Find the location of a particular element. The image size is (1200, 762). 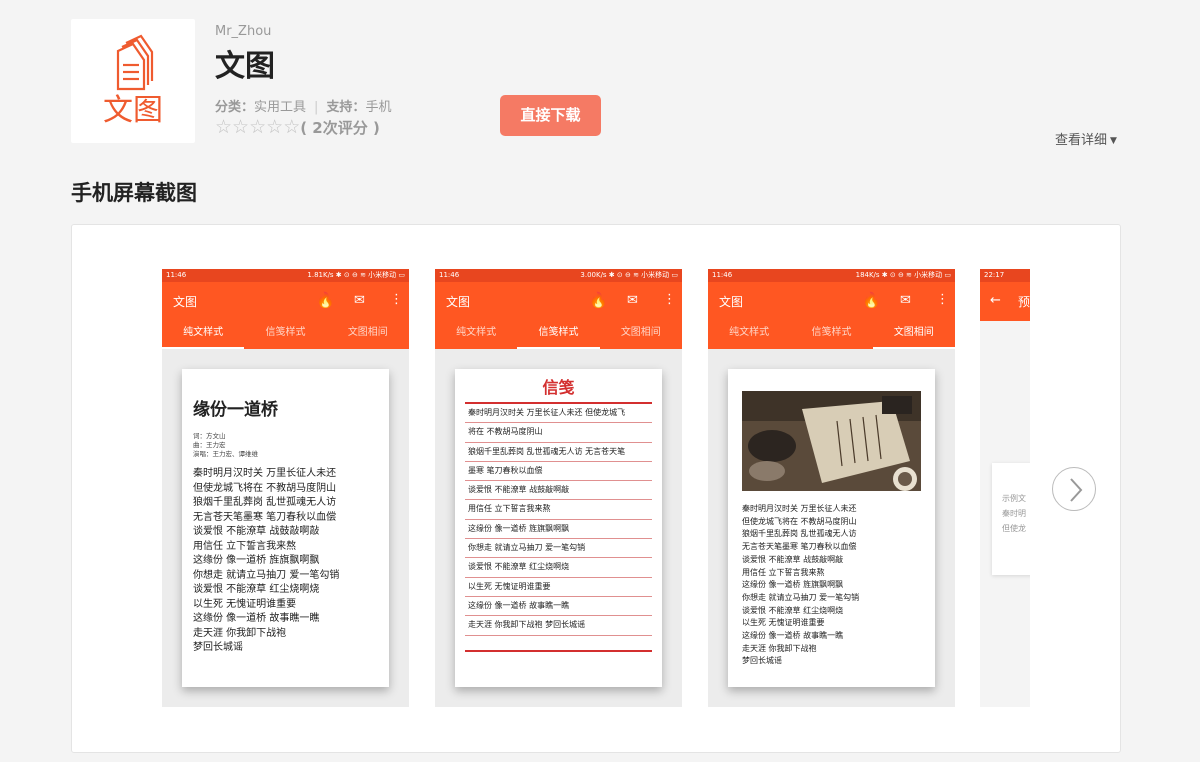

letter-divider is located at coordinates (558, 650).